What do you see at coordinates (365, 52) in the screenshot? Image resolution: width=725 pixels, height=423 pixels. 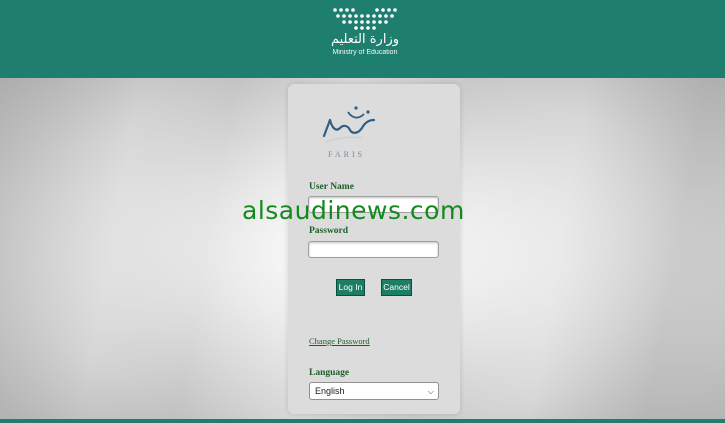 I see `ministry-name-english: Ministry of Education` at bounding box center [365, 52].